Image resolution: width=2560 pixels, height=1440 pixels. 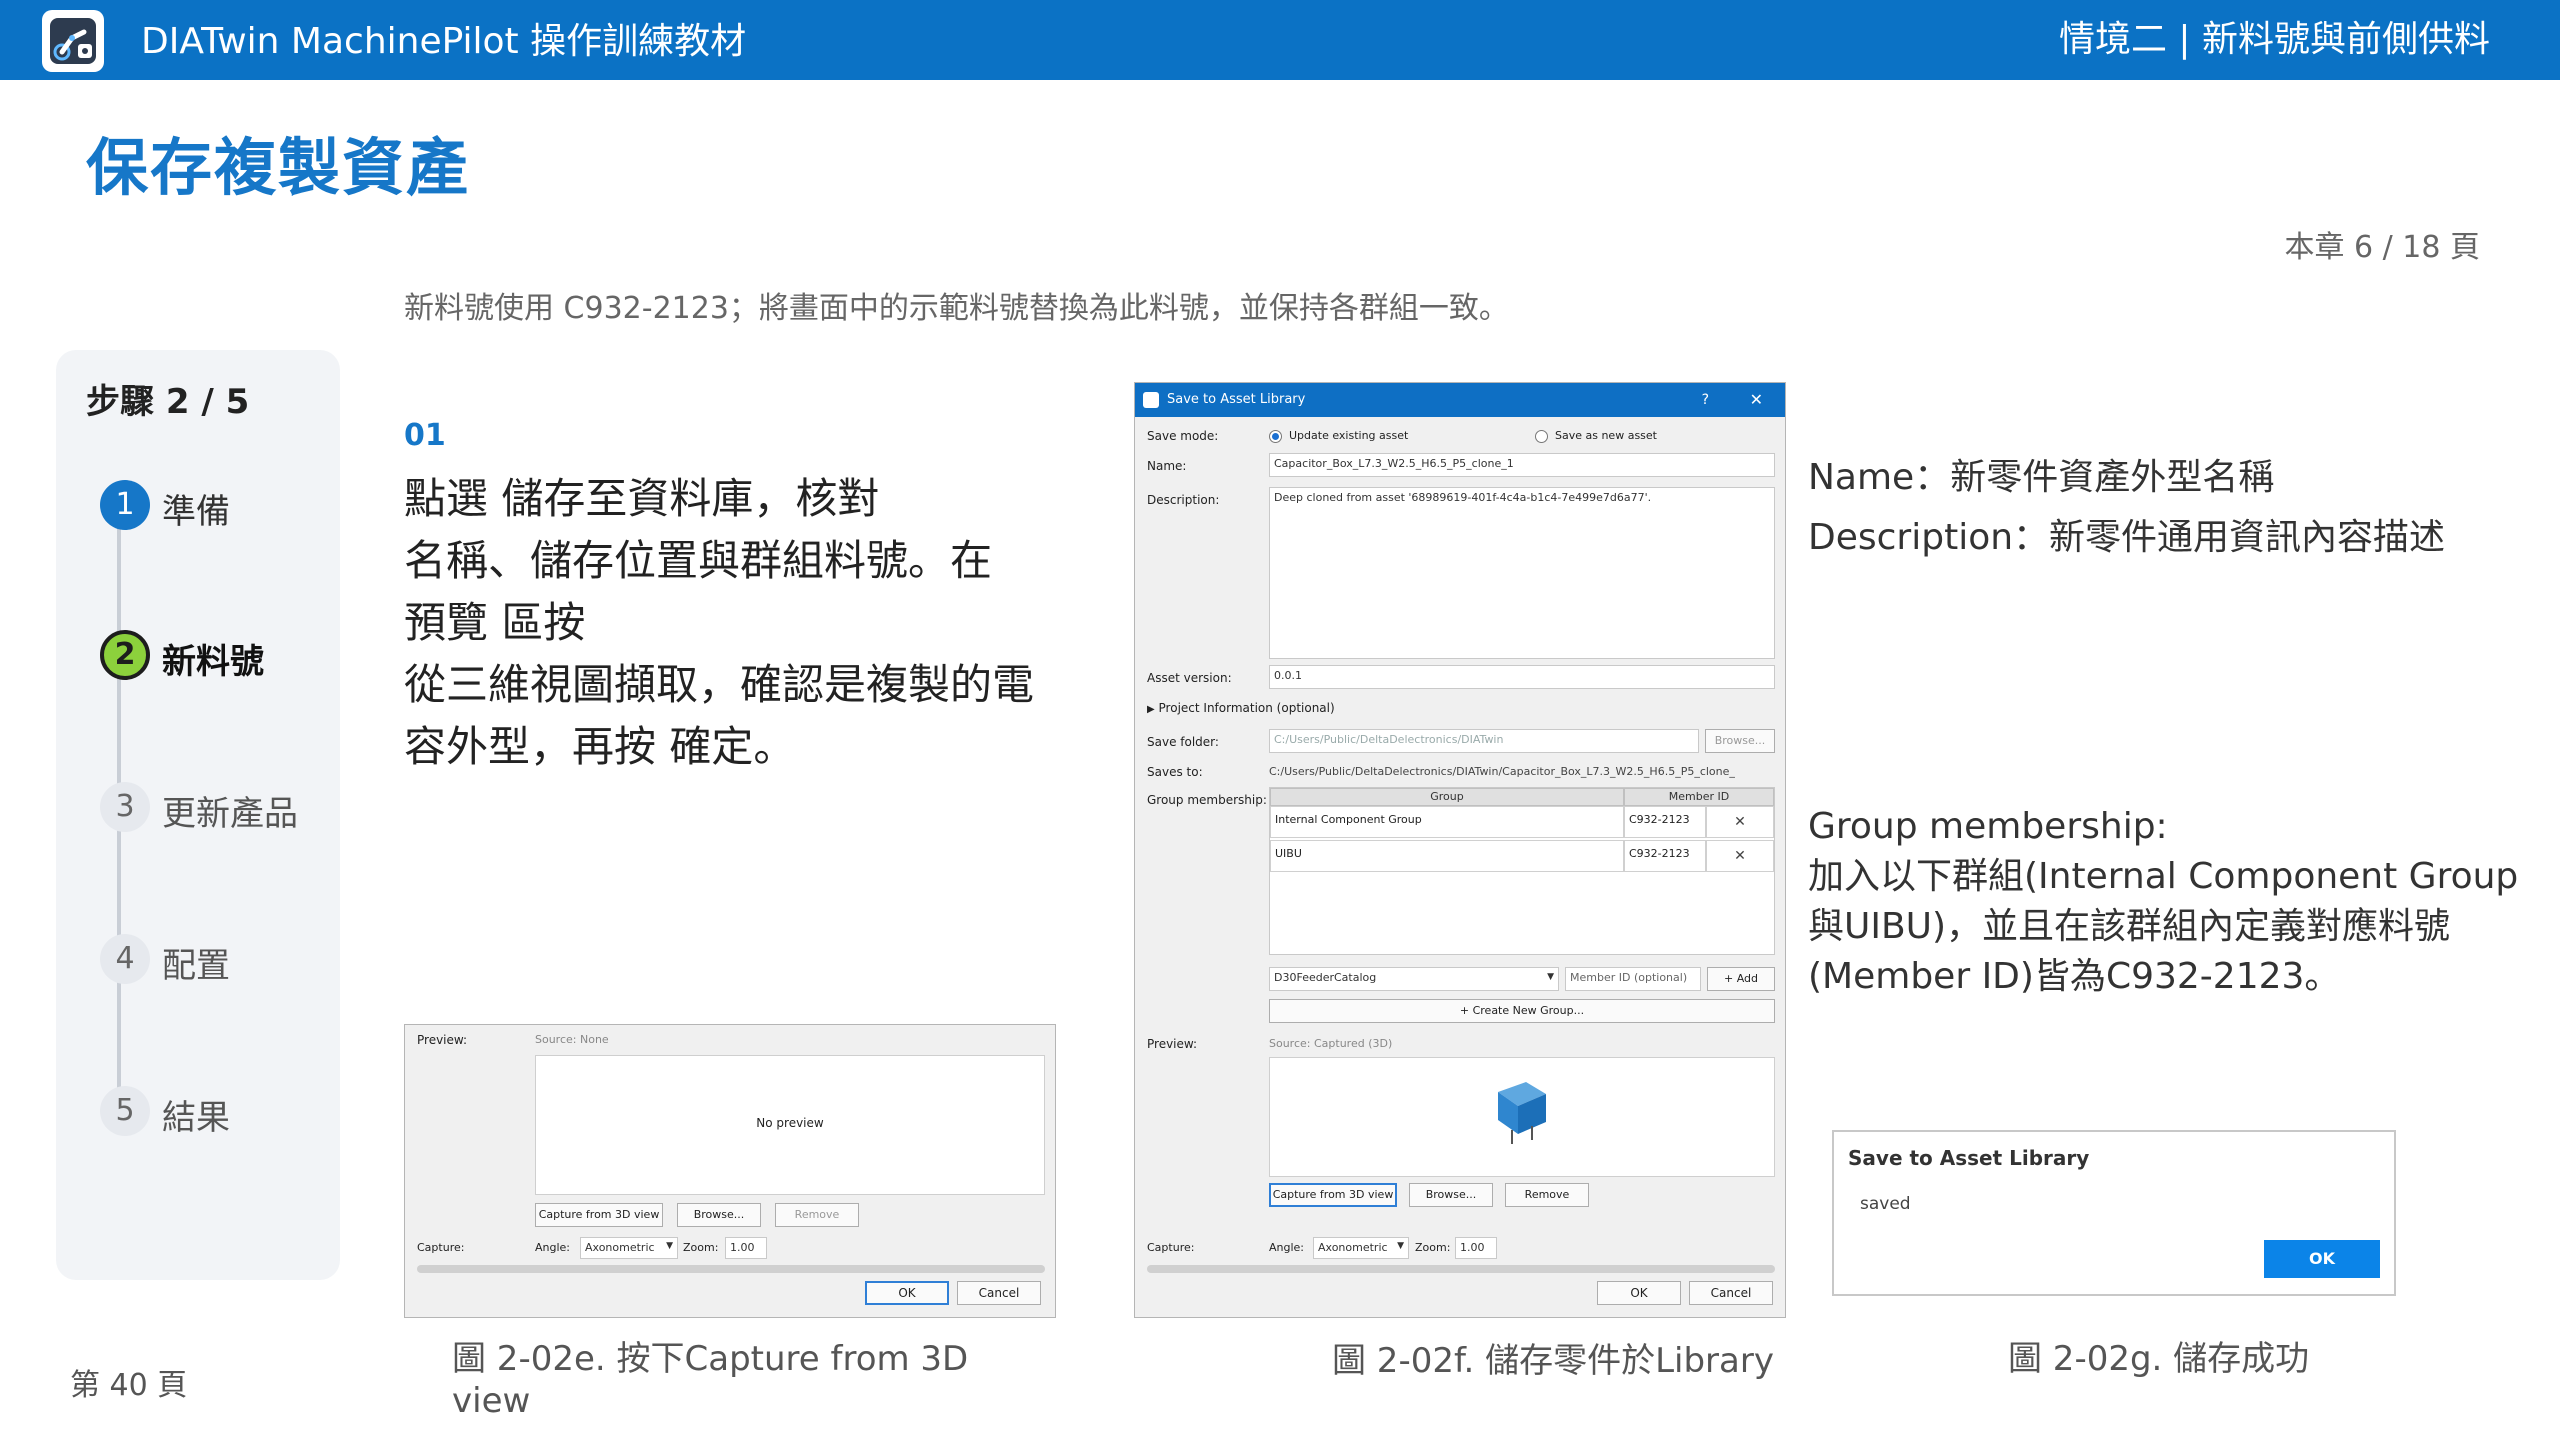 What do you see at coordinates (1183, 742) in the screenshot?
I see `save-folder-label: Save folder:` at bounding box center [1183, 742].